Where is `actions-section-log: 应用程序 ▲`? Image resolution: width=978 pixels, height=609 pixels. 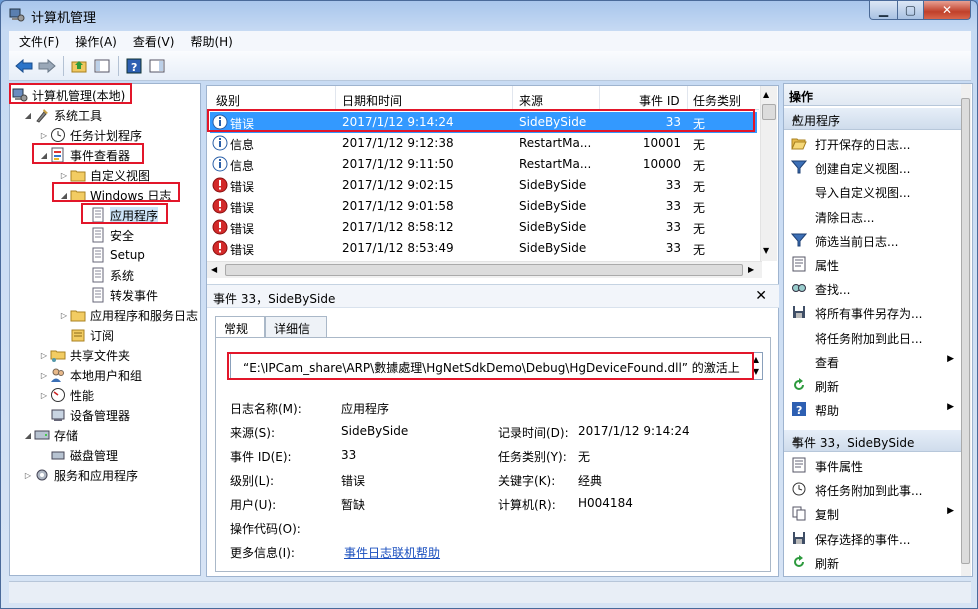
actions-section-log: 应用程序 ▲ is located at coordinates (873, 119).